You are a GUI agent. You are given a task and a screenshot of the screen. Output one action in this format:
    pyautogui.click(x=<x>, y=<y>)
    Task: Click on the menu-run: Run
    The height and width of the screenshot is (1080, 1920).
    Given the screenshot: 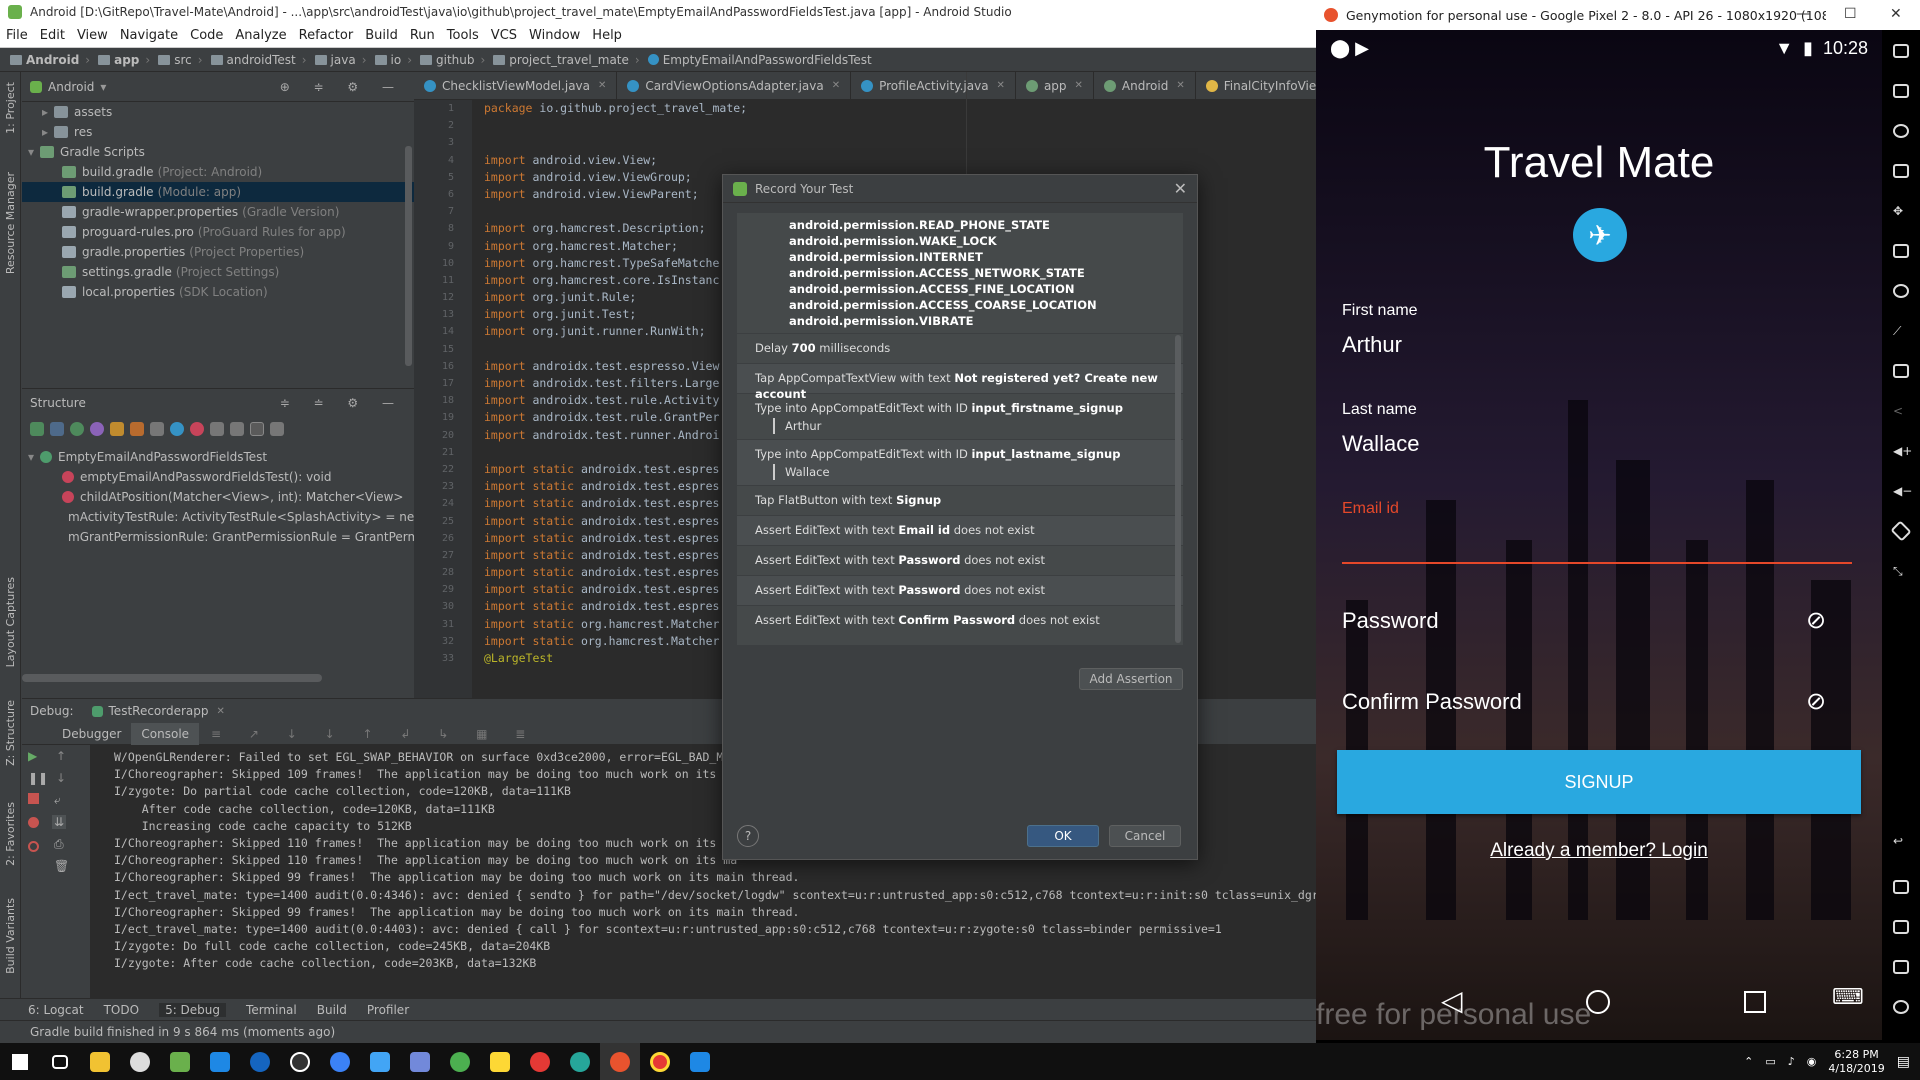 What is the action you would take?
    pyautogui.click(x=422, y=35)
    